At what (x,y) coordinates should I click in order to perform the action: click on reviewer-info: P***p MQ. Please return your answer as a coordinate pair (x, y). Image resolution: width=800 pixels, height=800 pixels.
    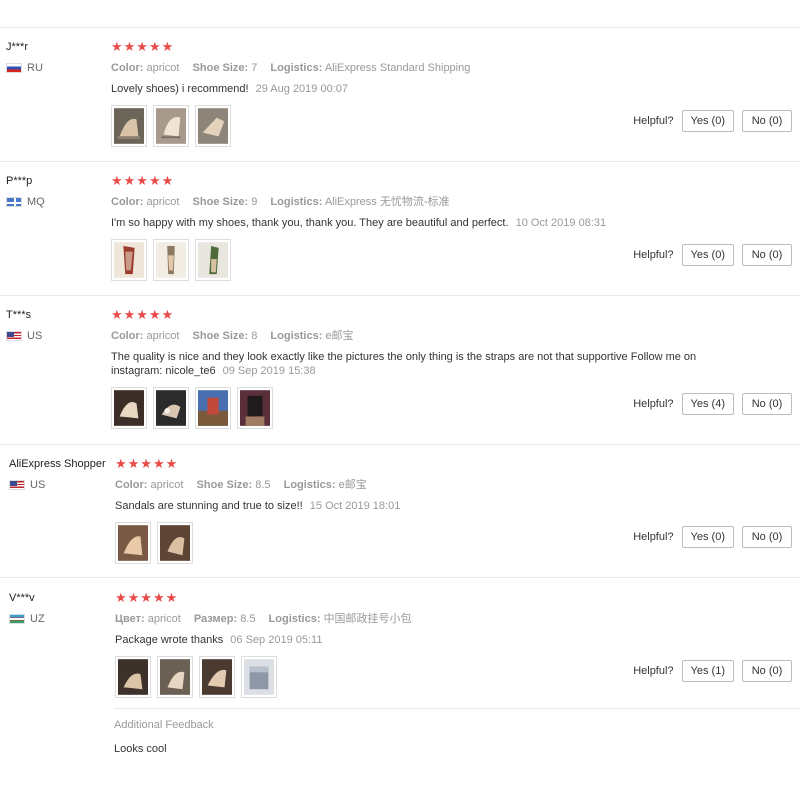
    Looking at the image, I should click on (56, 191).